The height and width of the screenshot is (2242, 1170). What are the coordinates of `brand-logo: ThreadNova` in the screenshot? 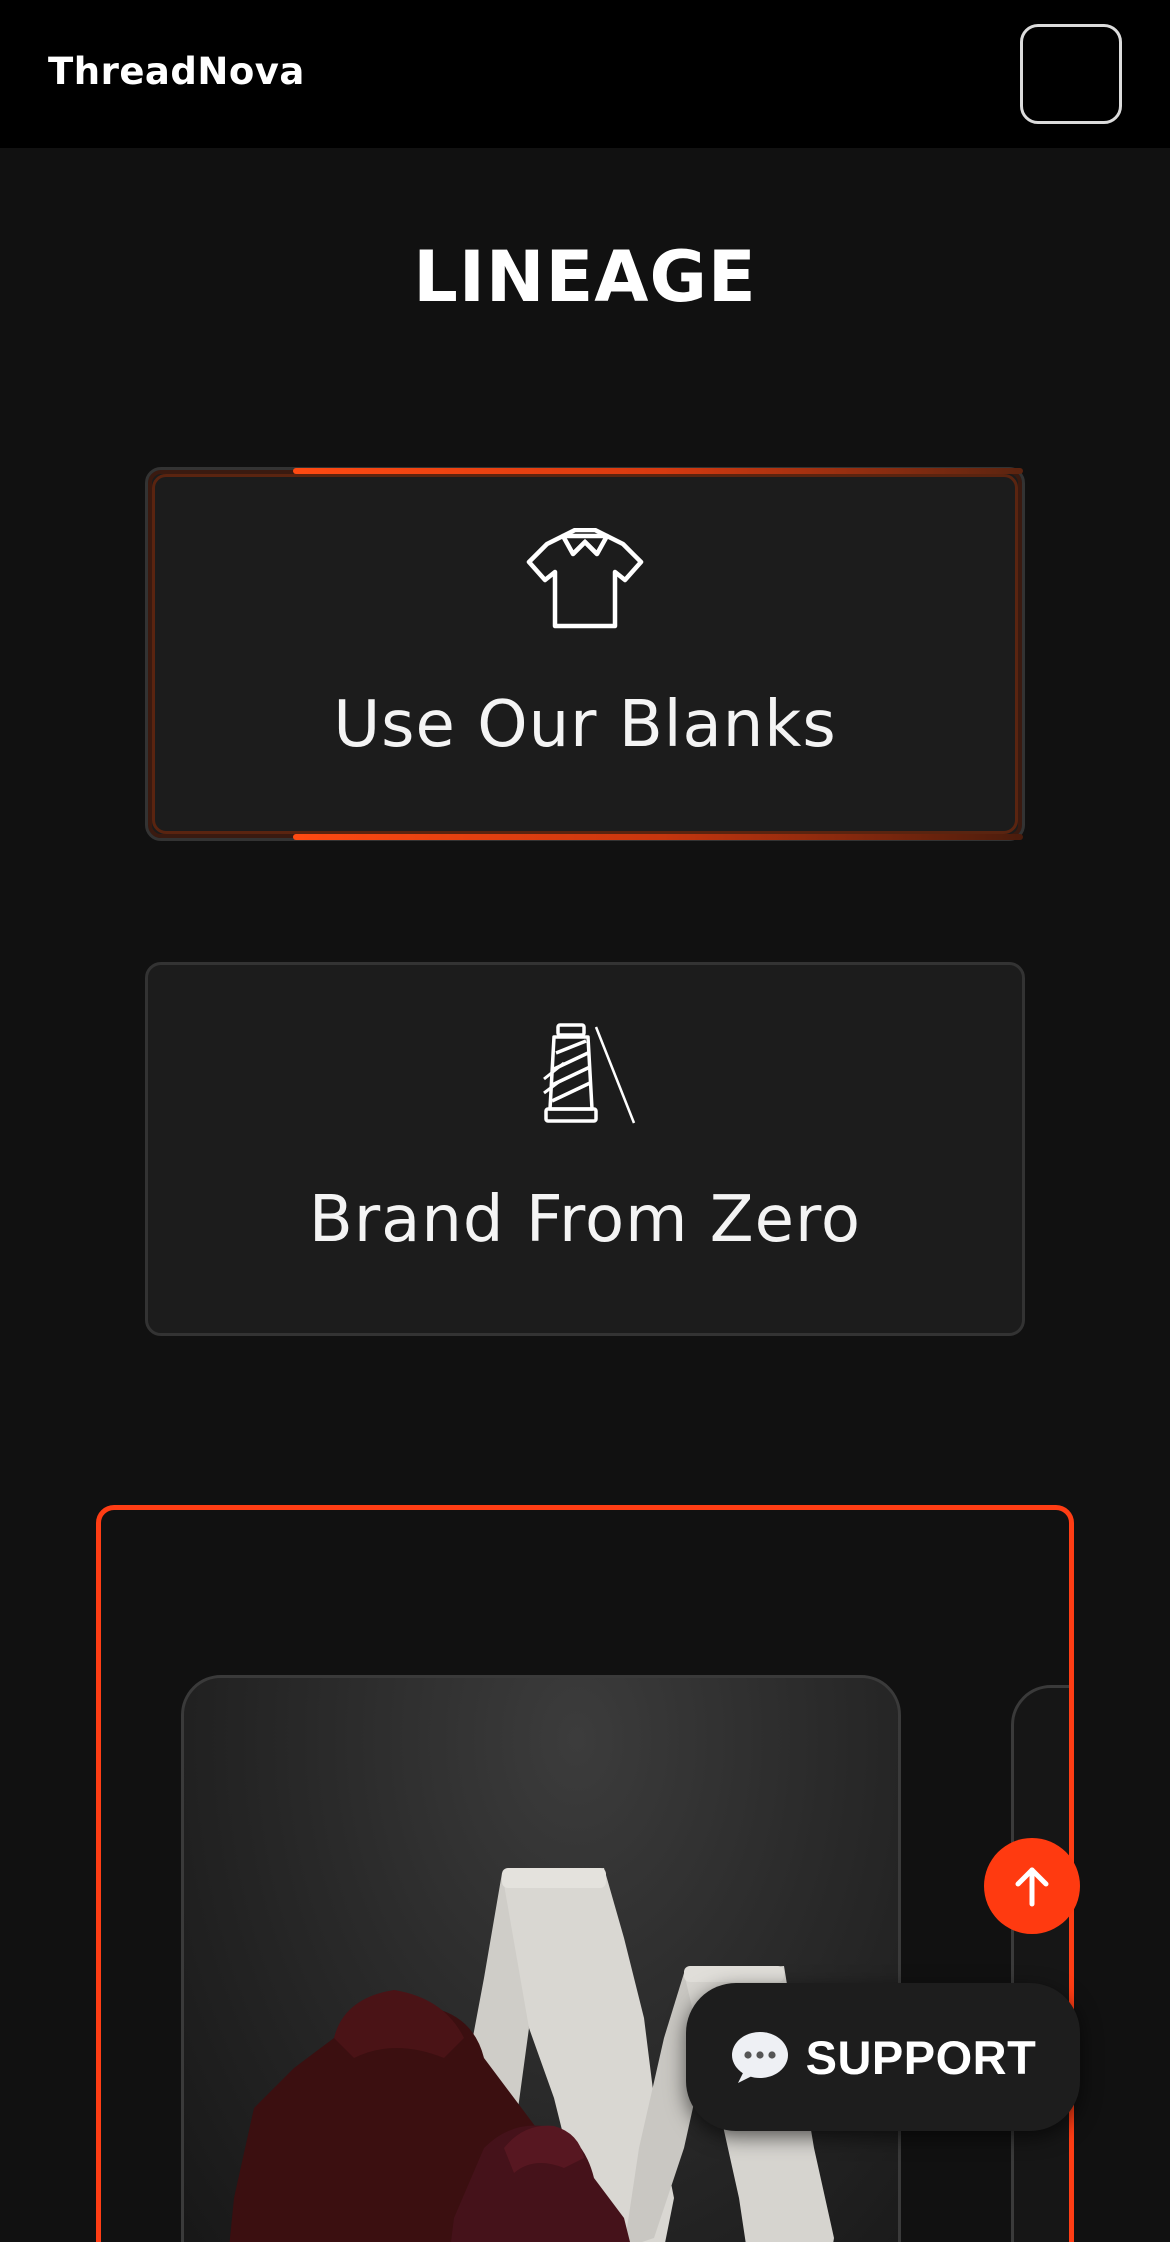 It's located at (176, 71).